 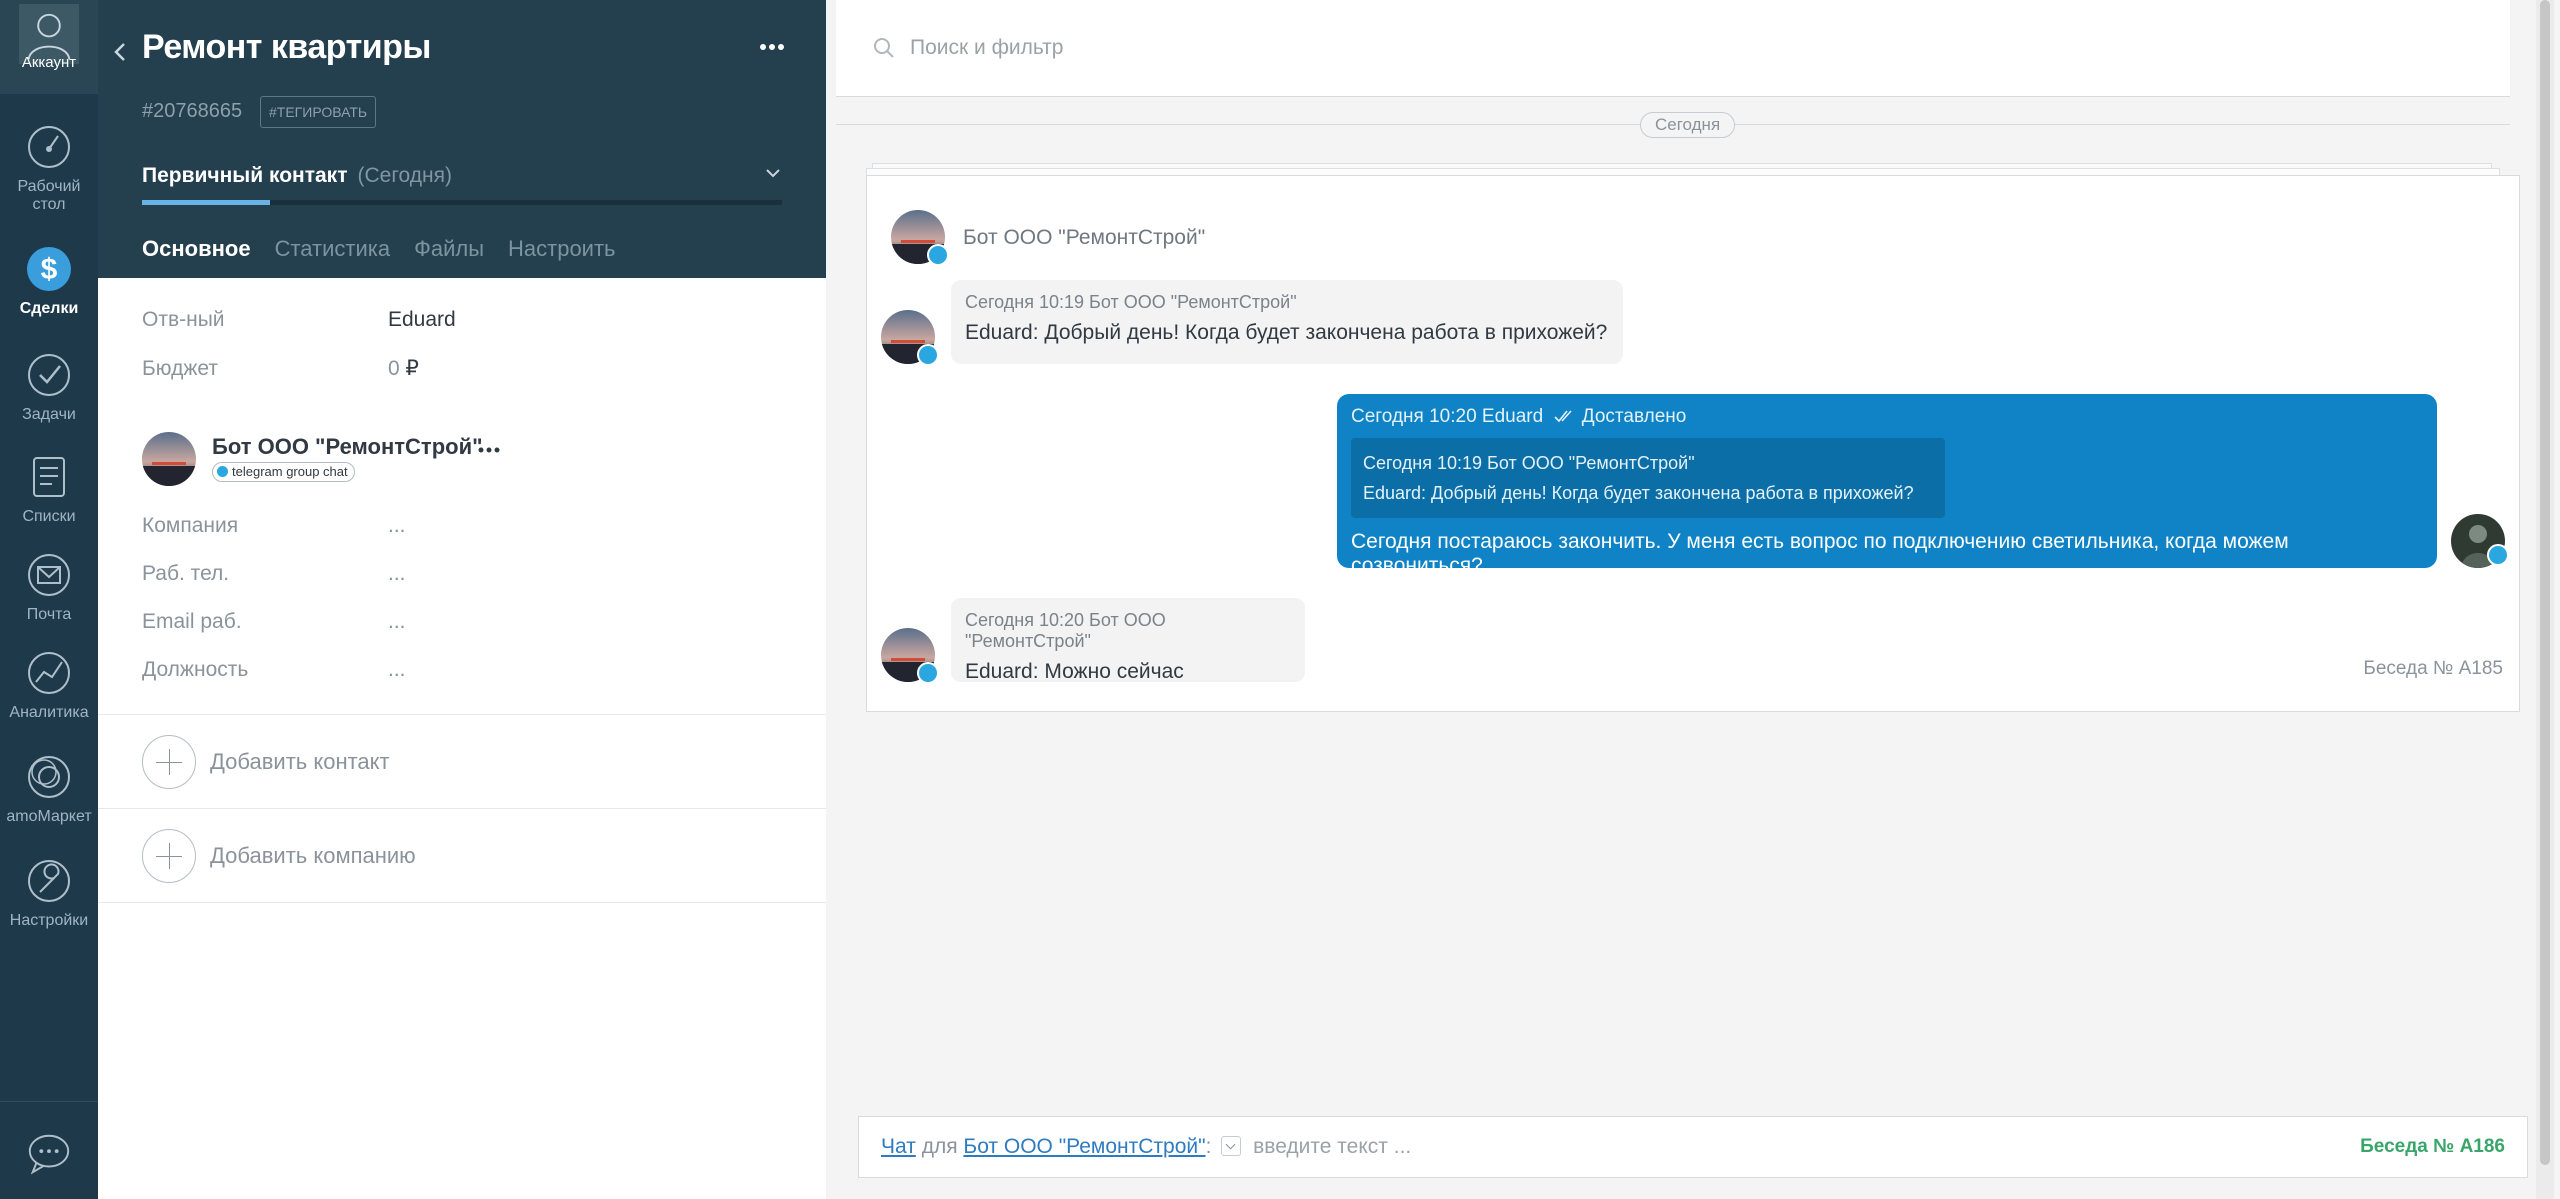 I want to click on card-tabs: Основное Статистика Файлы Настроить, so click(x=391, y=259).